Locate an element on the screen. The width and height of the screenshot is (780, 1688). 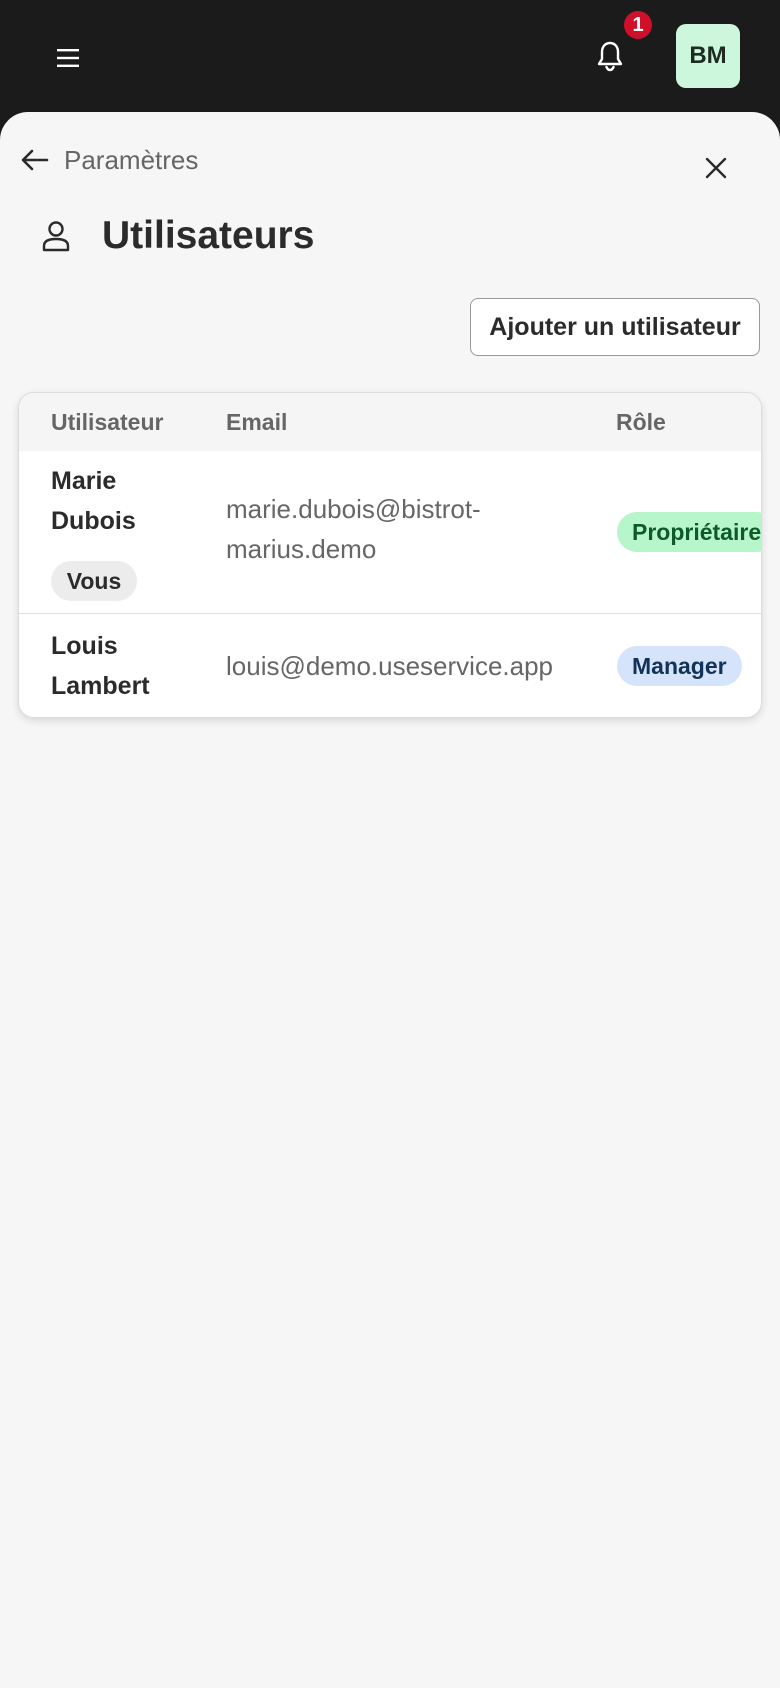
page-header: Utilisateurs is located at coordinates (177, 236).